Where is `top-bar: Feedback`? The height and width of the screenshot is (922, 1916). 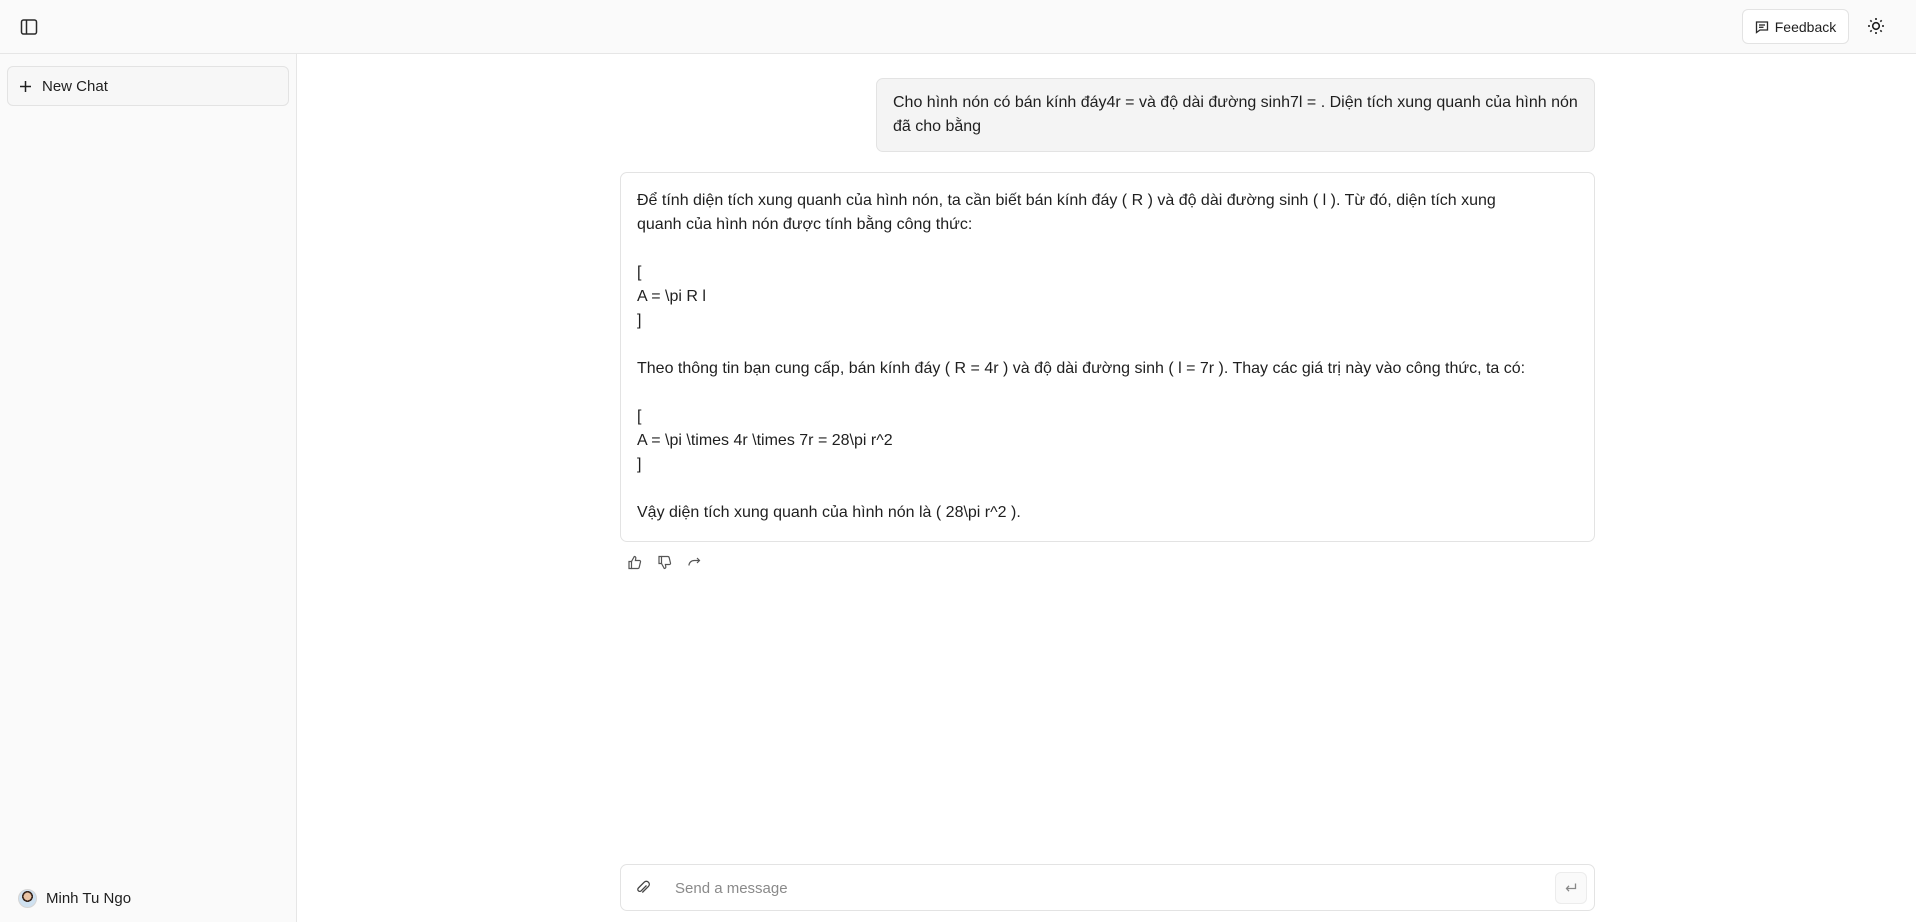
top-bar: Feedback is located at coordinates (958, 27).